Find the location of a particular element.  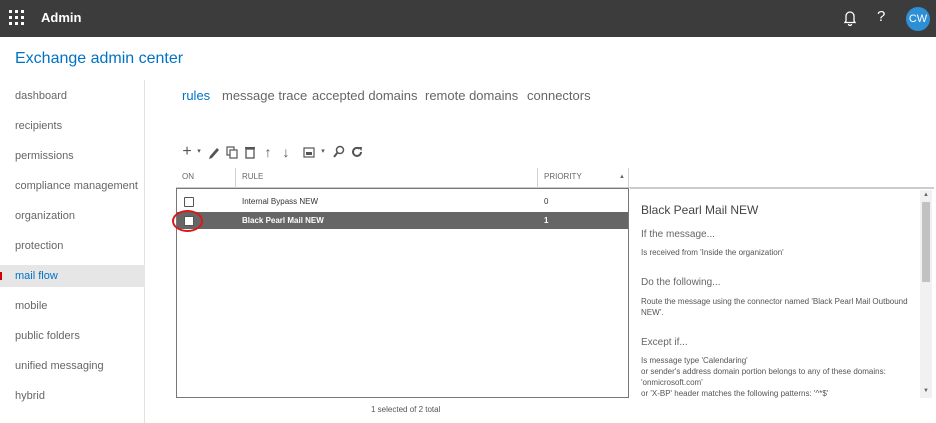

tab-accepted-domains: accepted domains is located at coordinates (365, 95).